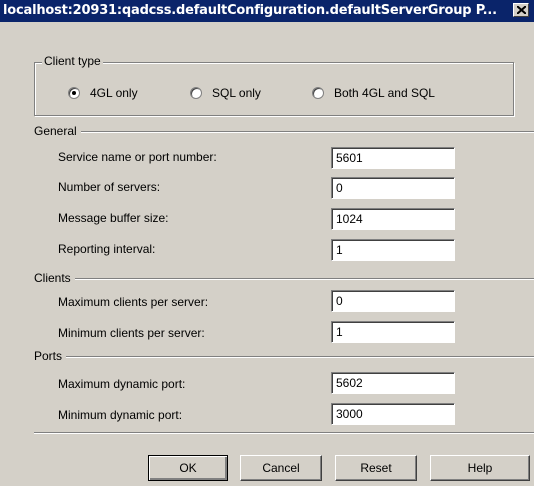  I want to click on reporting-interval-input: 1, so click(393, 250).